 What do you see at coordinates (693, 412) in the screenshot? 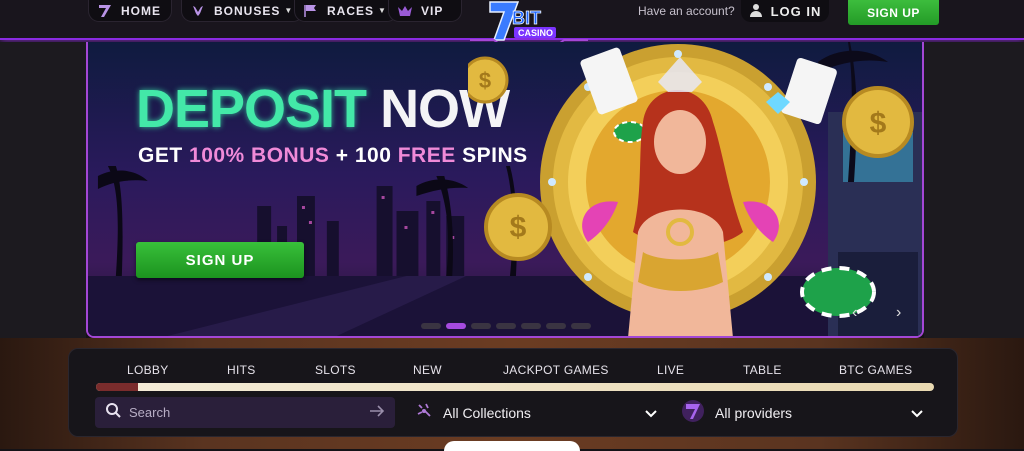
I see `provider-logo-icon` at bounding box center [693, 412].